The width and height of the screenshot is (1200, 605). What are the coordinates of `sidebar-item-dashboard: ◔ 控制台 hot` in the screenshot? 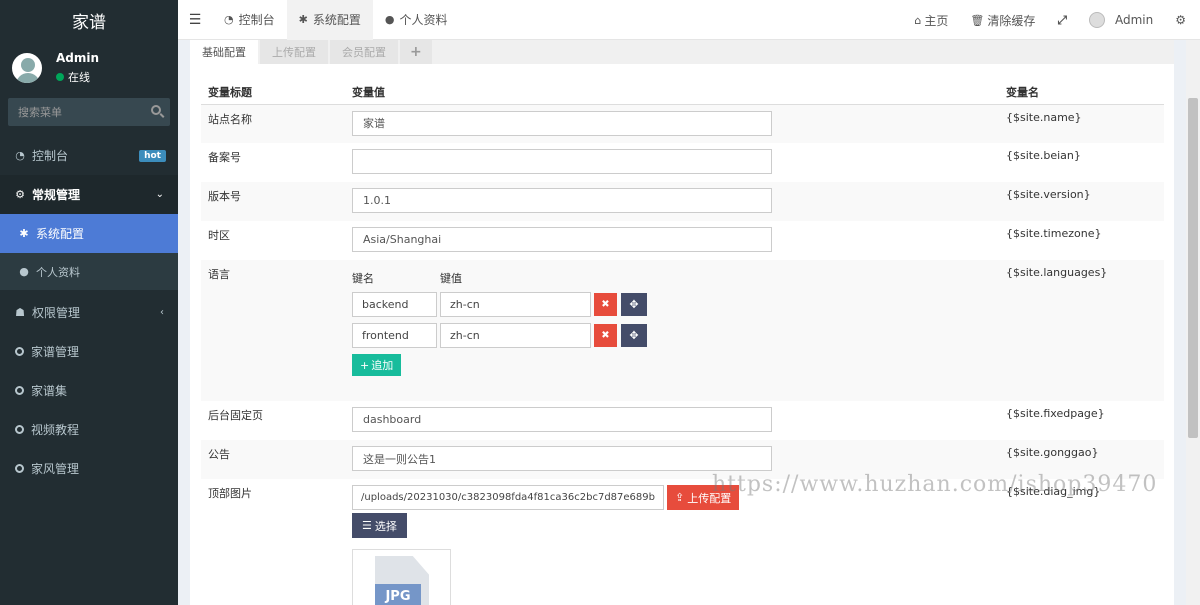 It's located at (89, 155).